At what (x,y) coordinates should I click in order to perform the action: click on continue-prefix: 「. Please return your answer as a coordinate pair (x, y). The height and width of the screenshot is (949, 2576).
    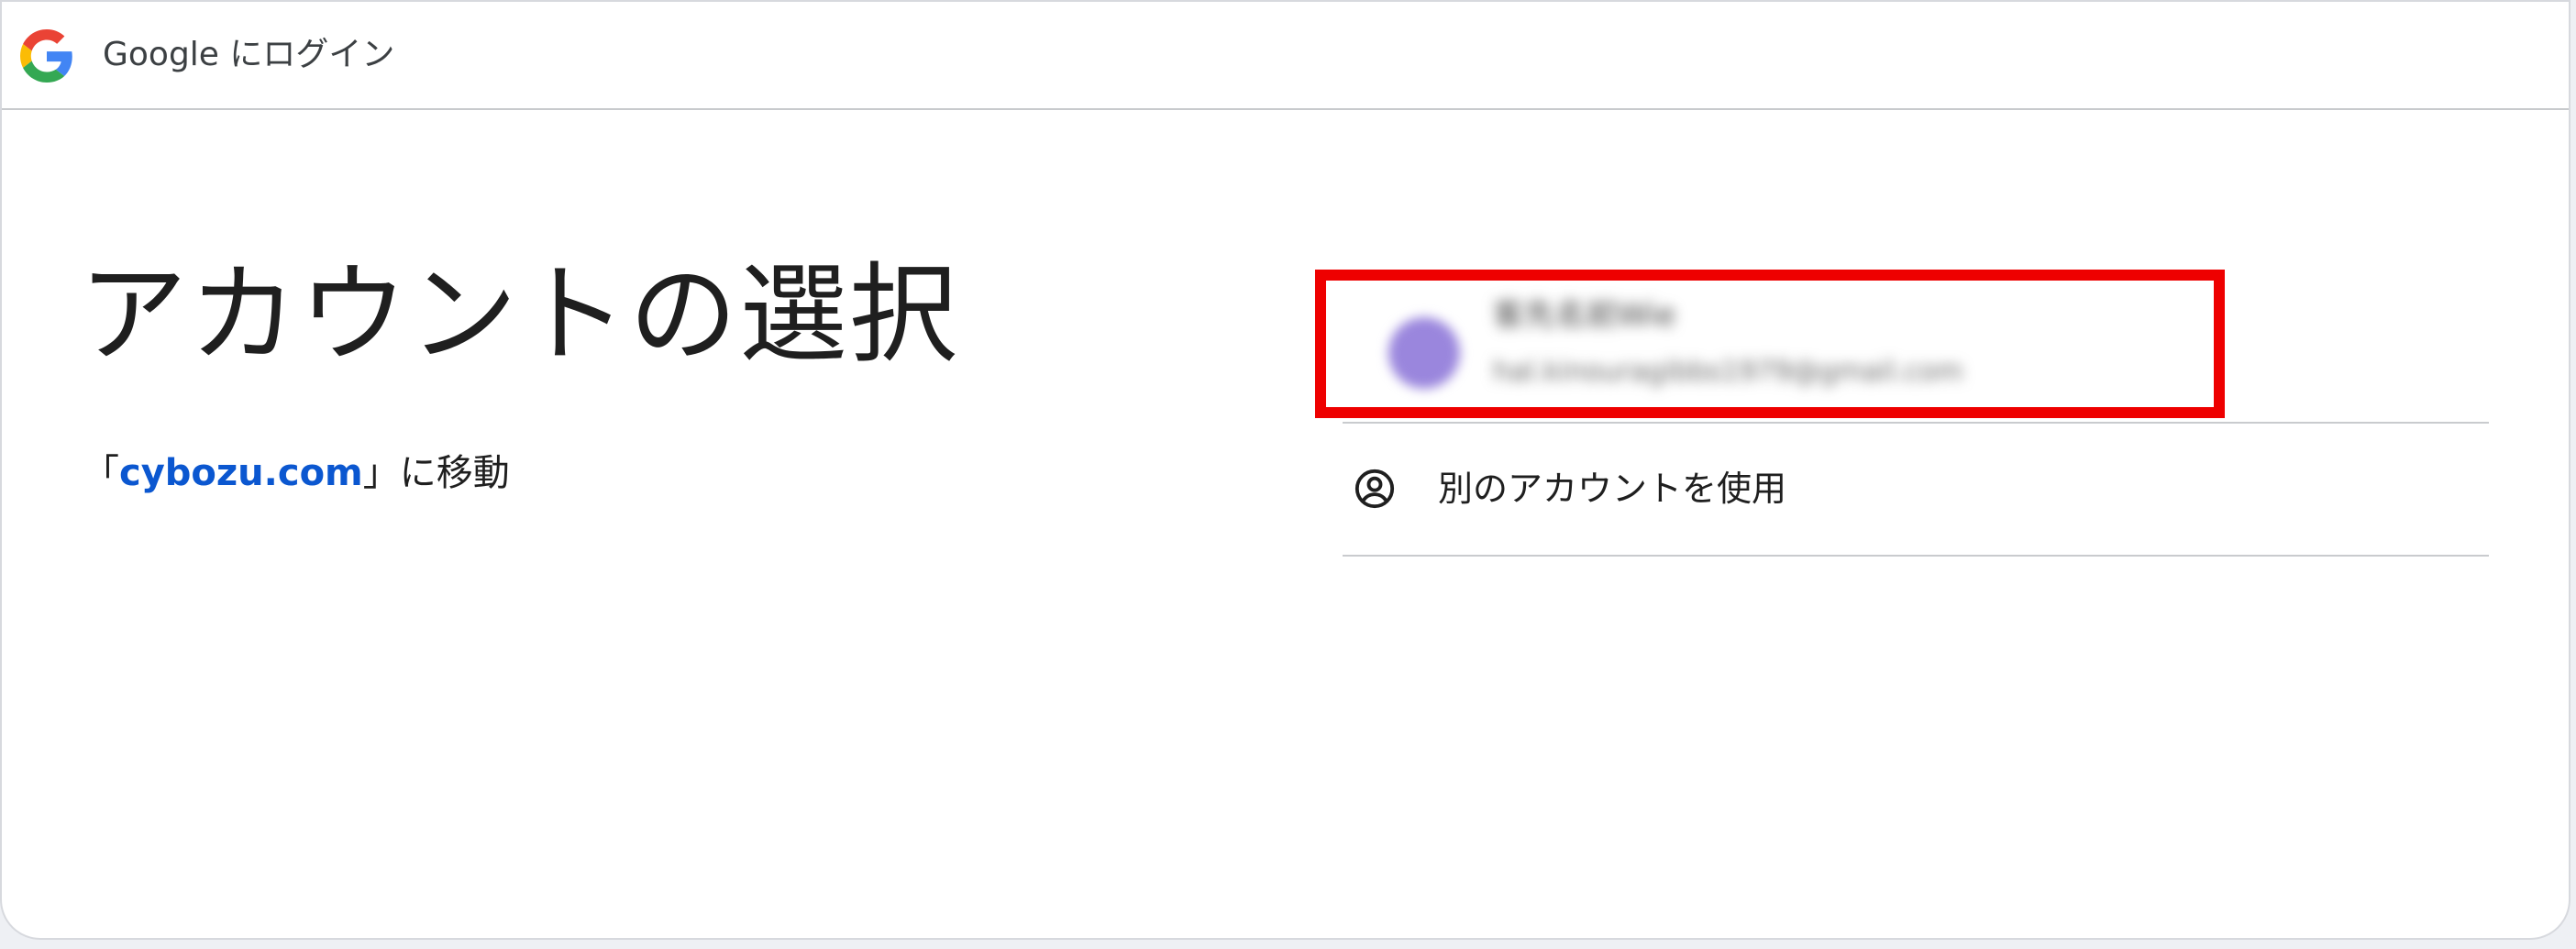
    Looking at the image, I should click on (101, 473).